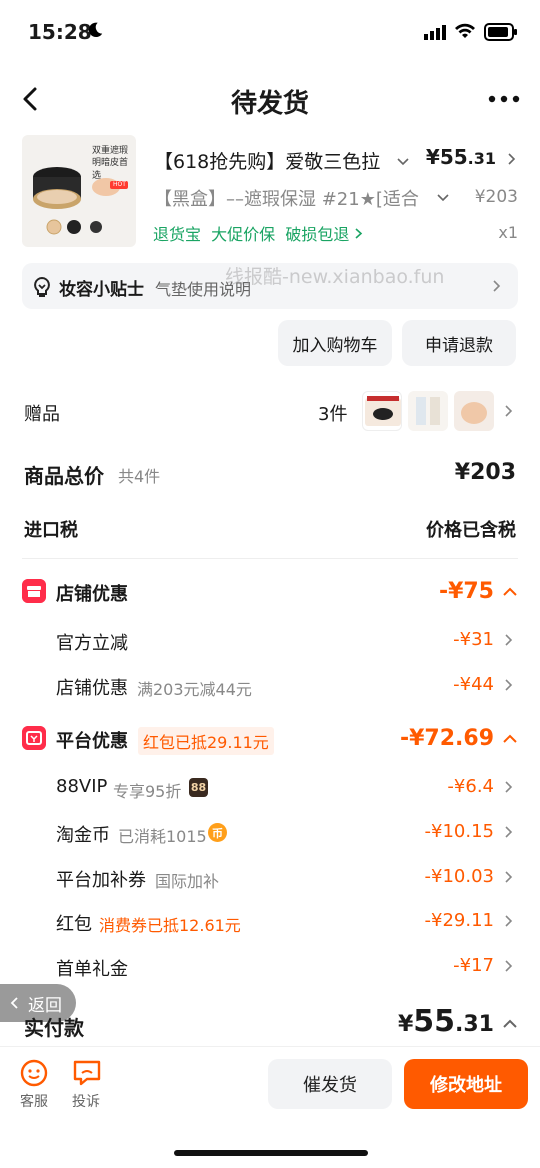 The height and width of the screenshot is (1168, 540). Describe the element at coordinates (335, 277) in the screenshot. I see `watermark: 线报酷-new.xianbao.fun` at that location.